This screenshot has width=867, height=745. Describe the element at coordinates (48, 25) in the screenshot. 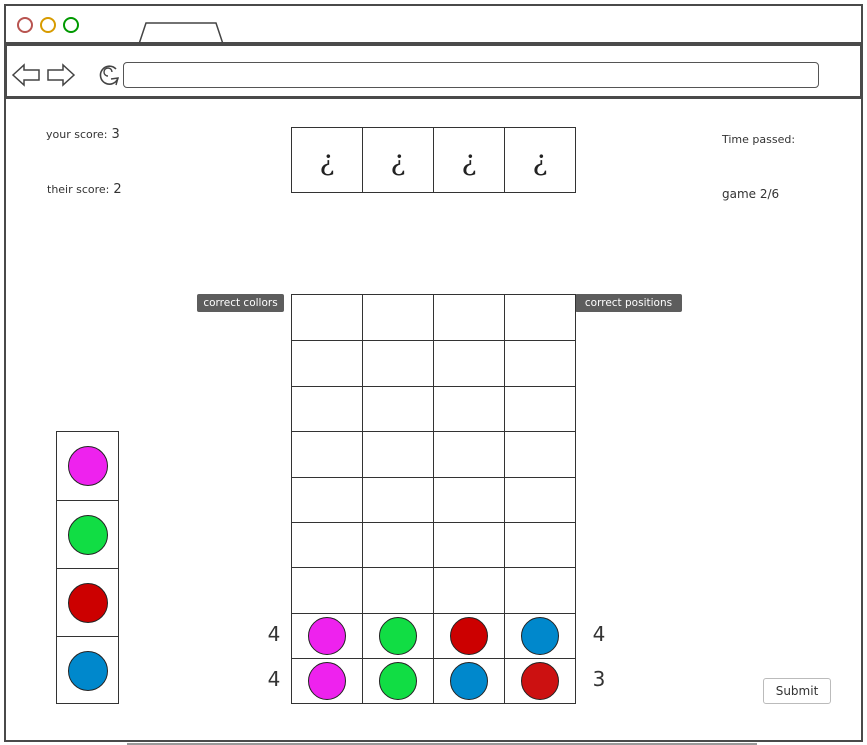

I see `minimize-window-icon` at that location.